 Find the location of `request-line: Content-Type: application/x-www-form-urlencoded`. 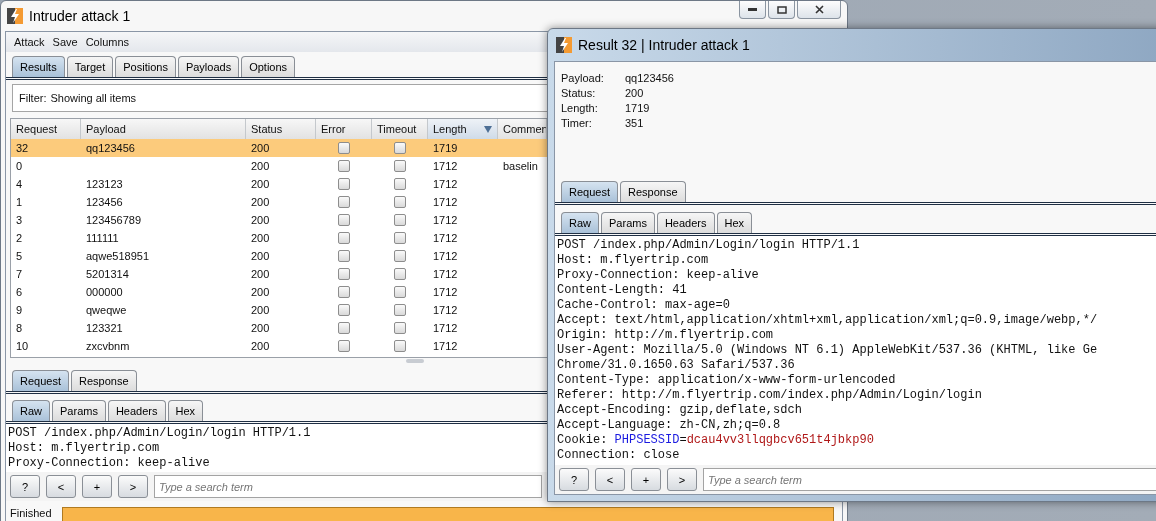

request-line: Content-Type: application/x-www-form-urlencoded is located at coordinates (726, 380).